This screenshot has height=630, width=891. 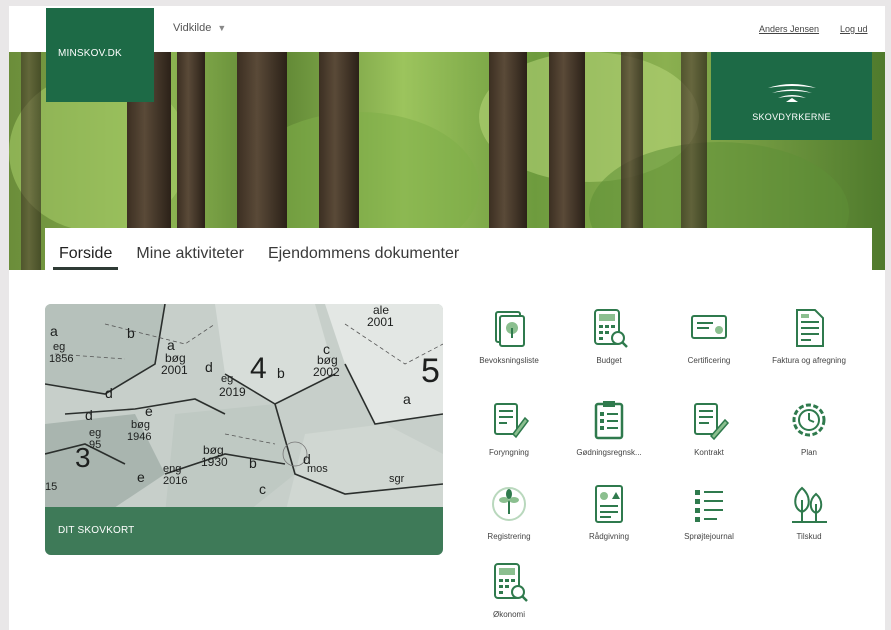 I want to click on tab-ejendommens-dokumenter: Ejendommens dokumenter, so click(x=363, y=257).